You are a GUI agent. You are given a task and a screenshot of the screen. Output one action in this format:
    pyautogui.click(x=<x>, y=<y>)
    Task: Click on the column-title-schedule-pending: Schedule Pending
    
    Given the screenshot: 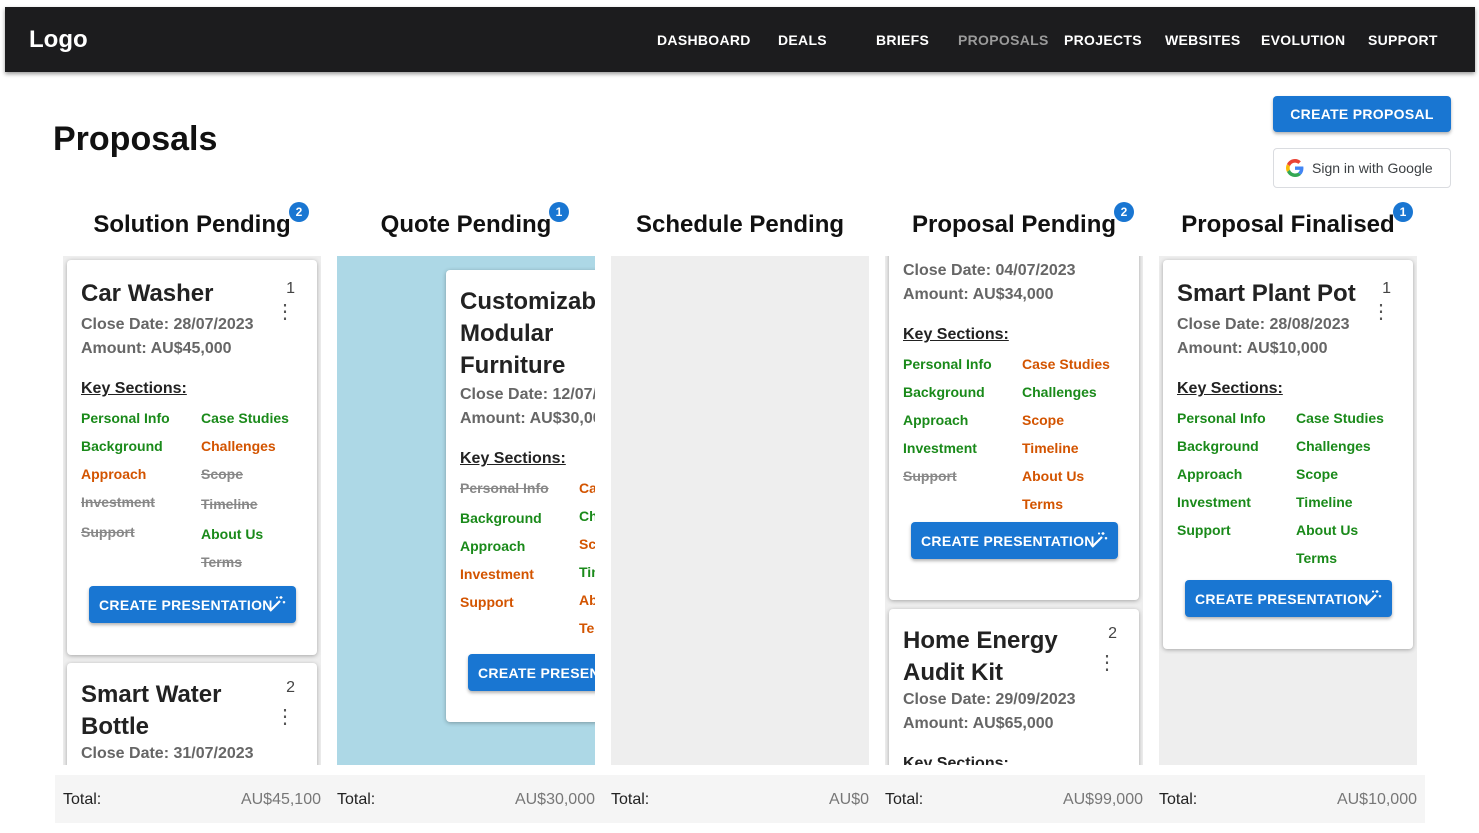 What is the action you would take?
    pyautogui.click(x=740, y=224)
    